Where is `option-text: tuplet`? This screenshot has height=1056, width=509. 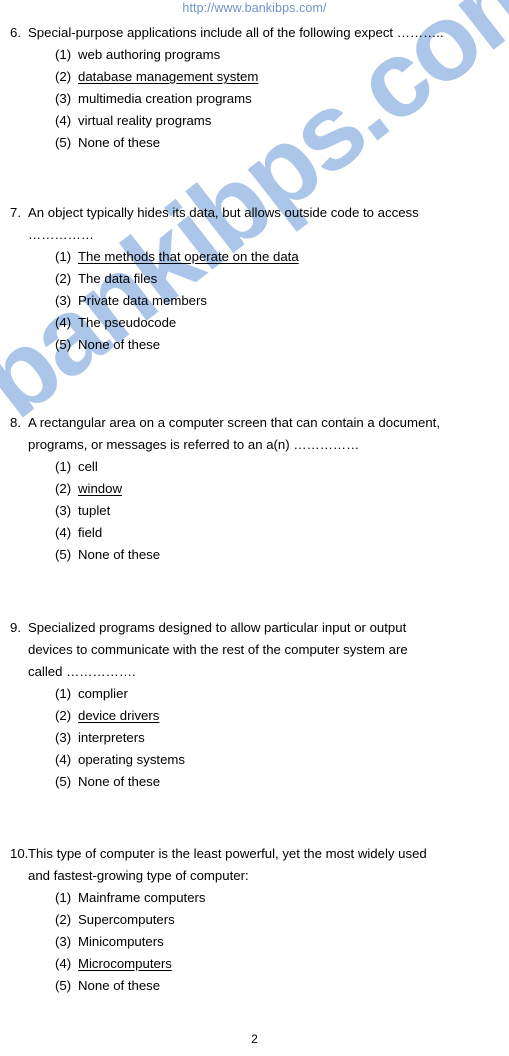 option-text: tuplet is located at coordinates (94, 510).